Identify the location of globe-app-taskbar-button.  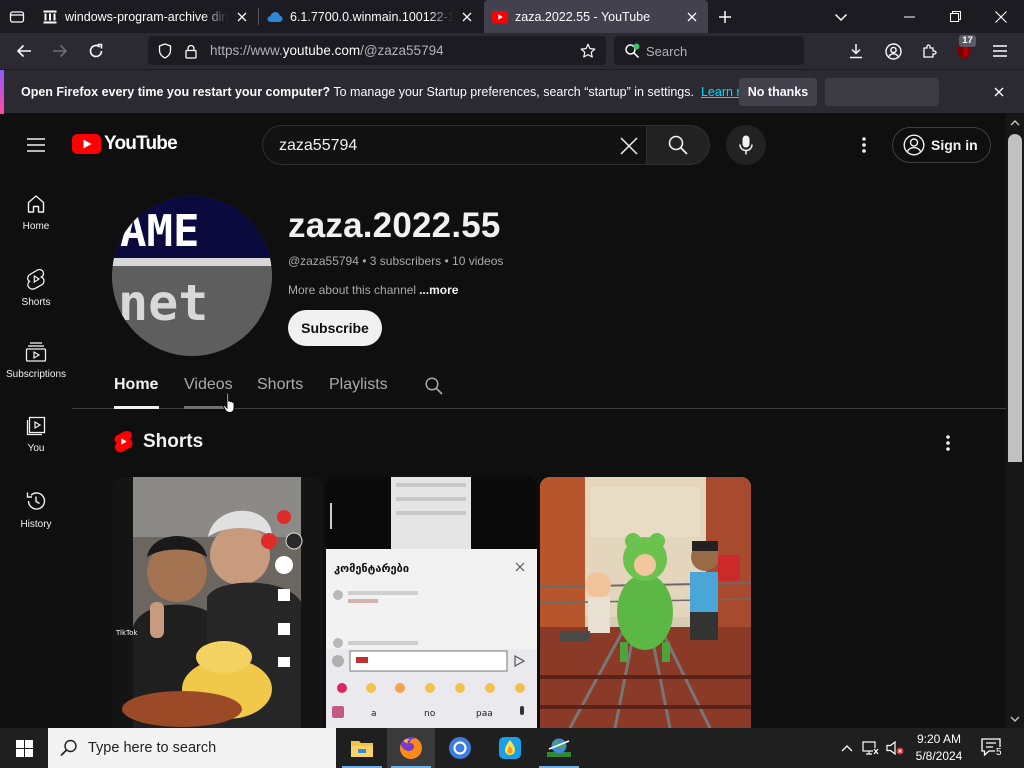
(559, 748).